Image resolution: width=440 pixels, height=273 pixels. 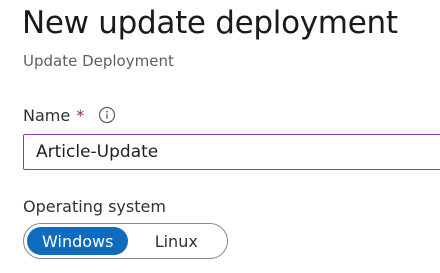 I want to click on info-icon, so click(x=107, y=115).